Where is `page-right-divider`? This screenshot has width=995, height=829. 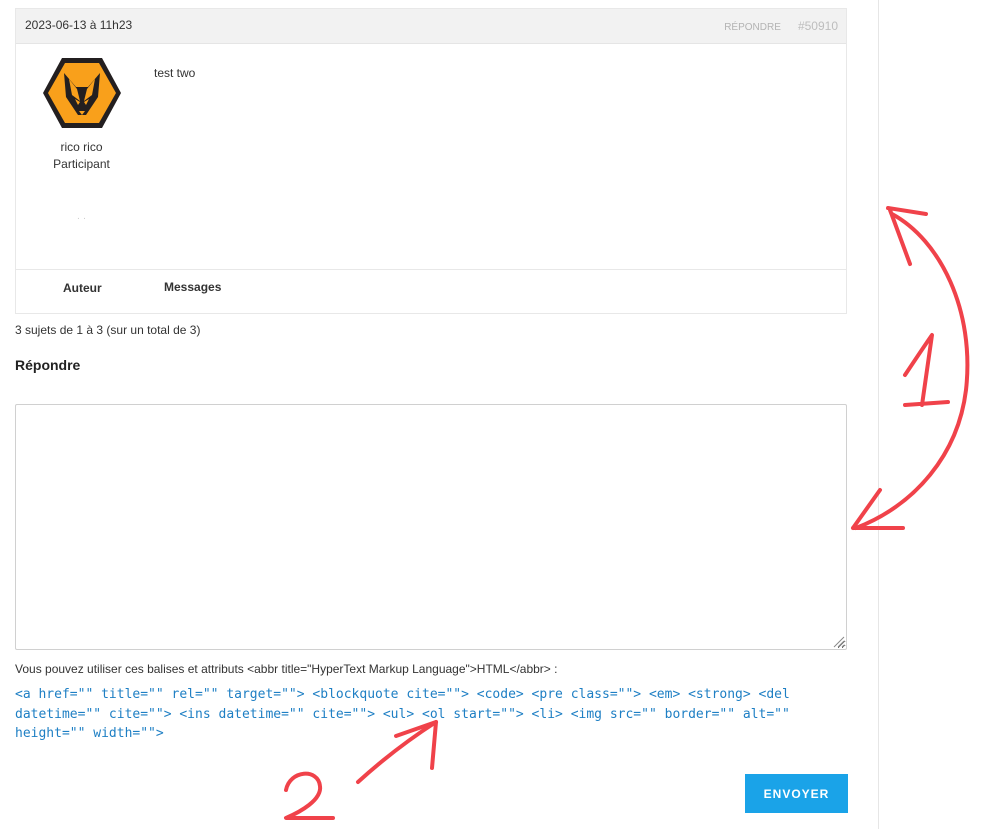 page-right-divider is located at coordinates (878, 414).